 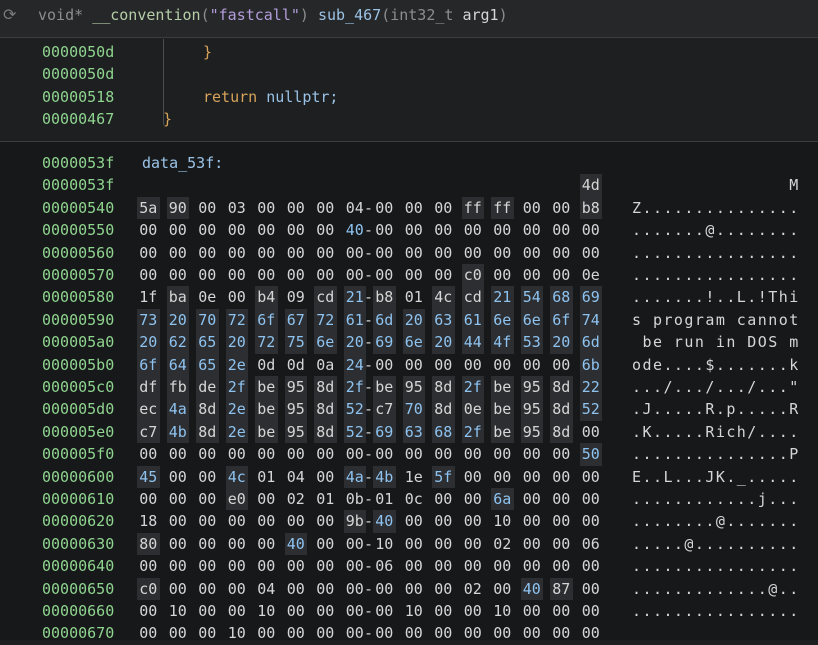 I want to click on byte-cell: 2f, so click(x=237, y=387).